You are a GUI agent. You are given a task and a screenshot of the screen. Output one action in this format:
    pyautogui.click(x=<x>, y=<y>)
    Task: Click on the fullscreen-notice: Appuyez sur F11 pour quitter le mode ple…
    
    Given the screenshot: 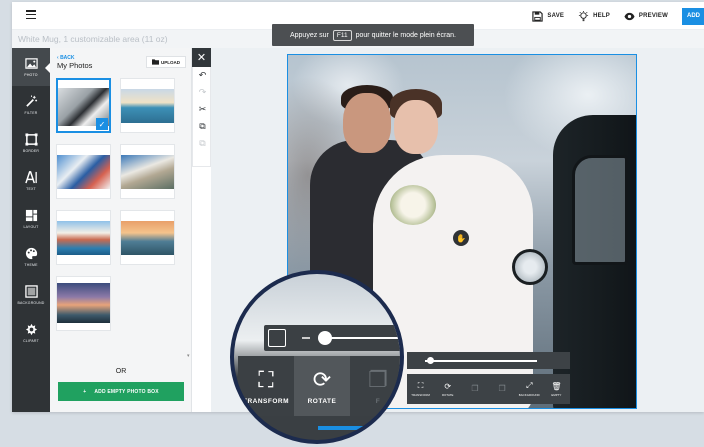 What is the action you would take?
    pyautogui.click(x=373, y=35)
    